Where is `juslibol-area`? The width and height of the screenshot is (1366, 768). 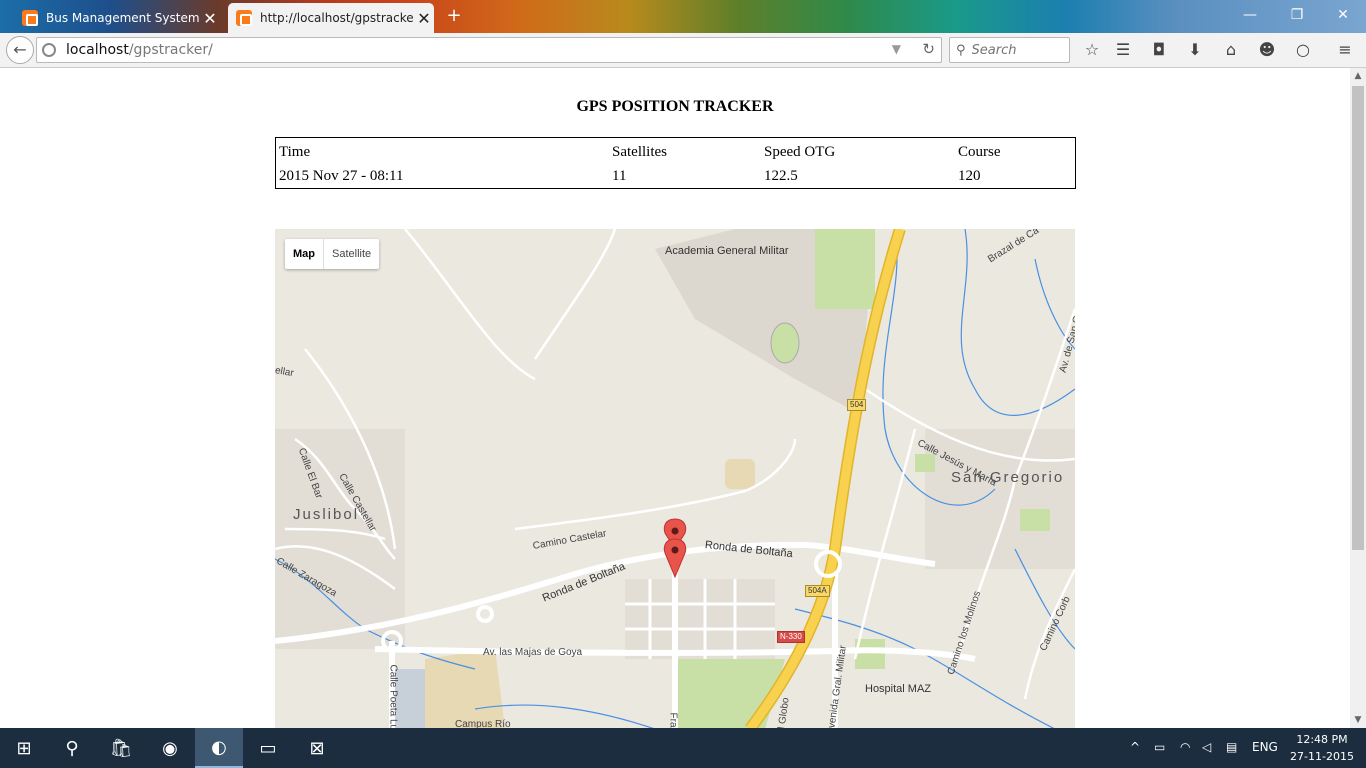 juslibol-area is located at coordinates (340, 539).